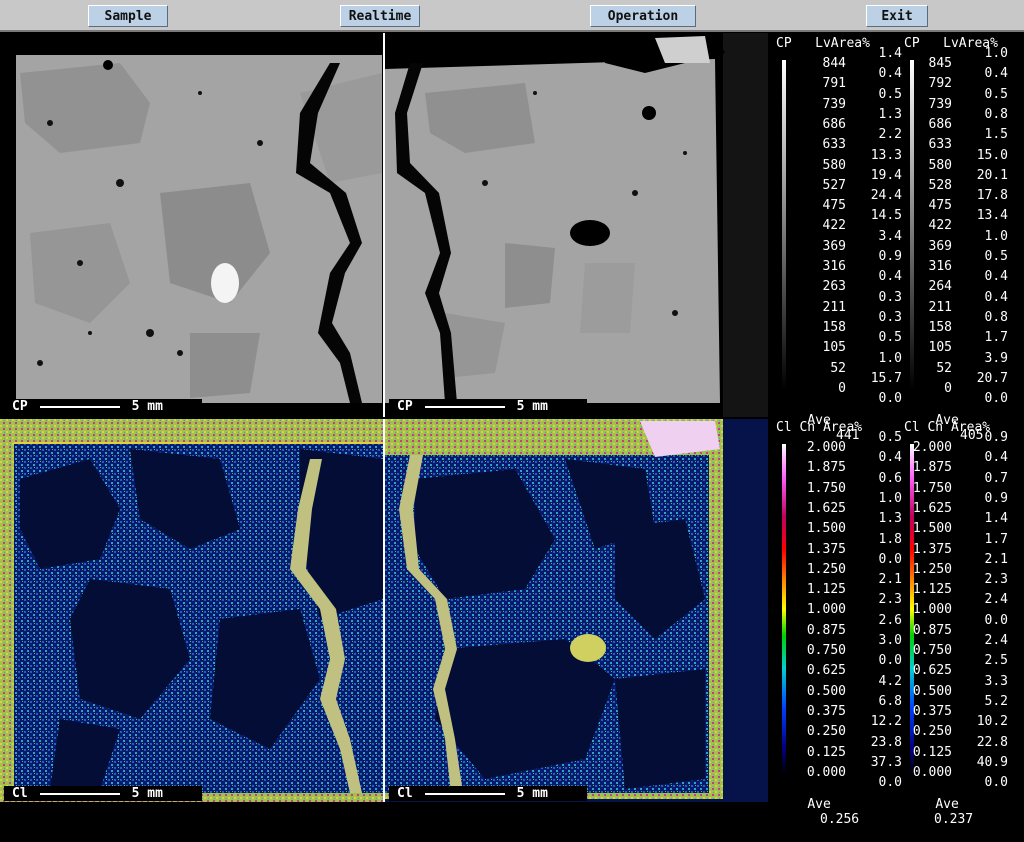  Describe the element at coordinates (826, 691) in the screenshot. I see `legend-level: 0.500` at that location.